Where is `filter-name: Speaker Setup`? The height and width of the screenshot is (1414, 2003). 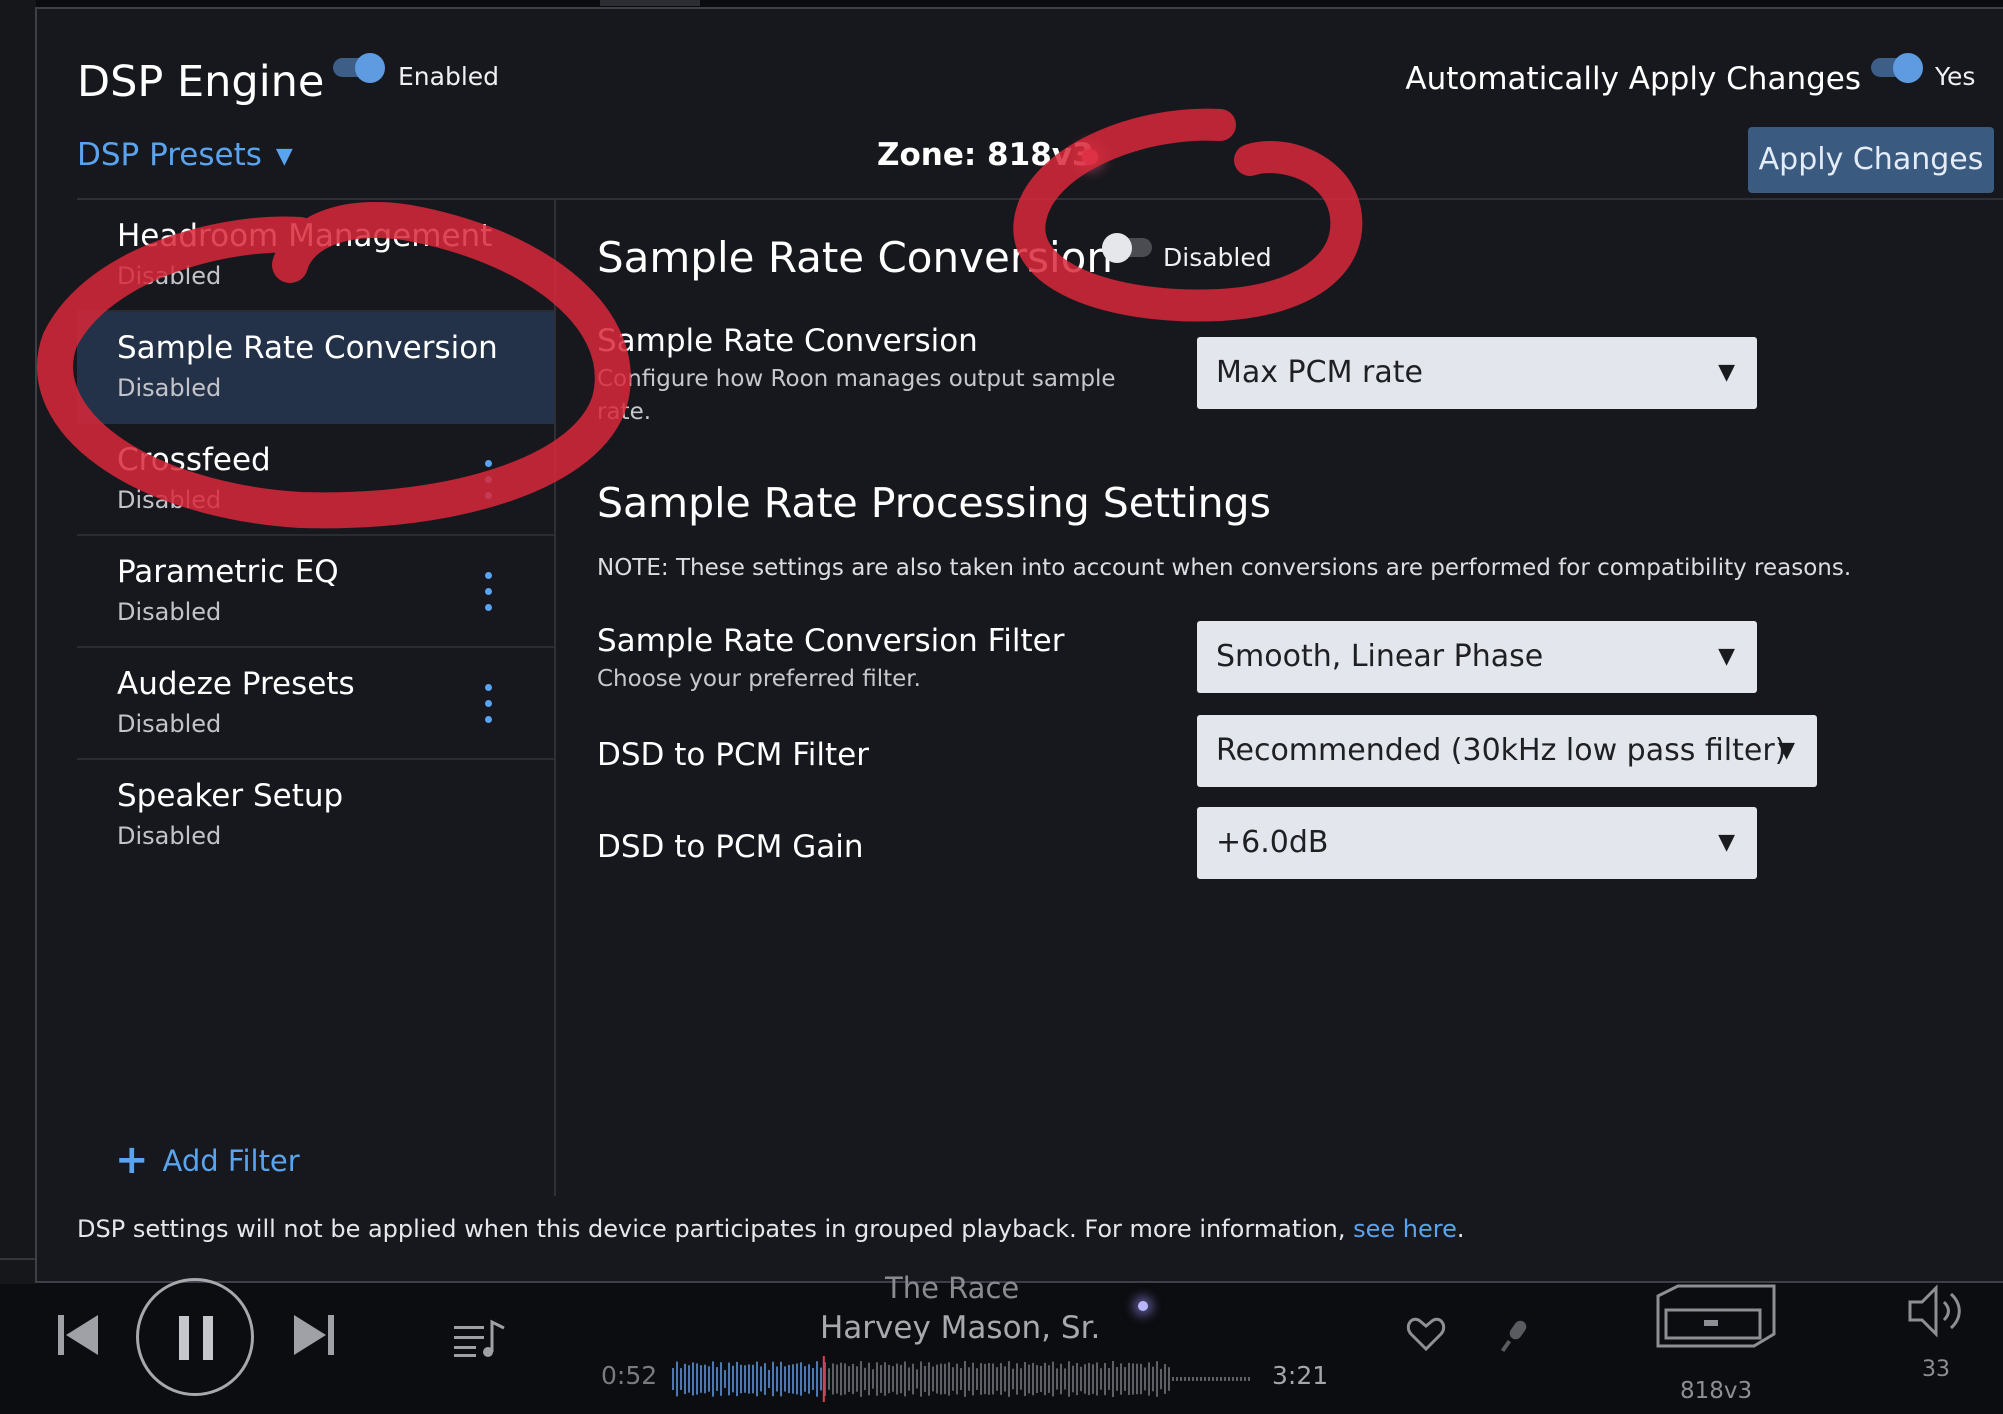
filter-name: Speaker Setup is located at coordinates (230, 796).